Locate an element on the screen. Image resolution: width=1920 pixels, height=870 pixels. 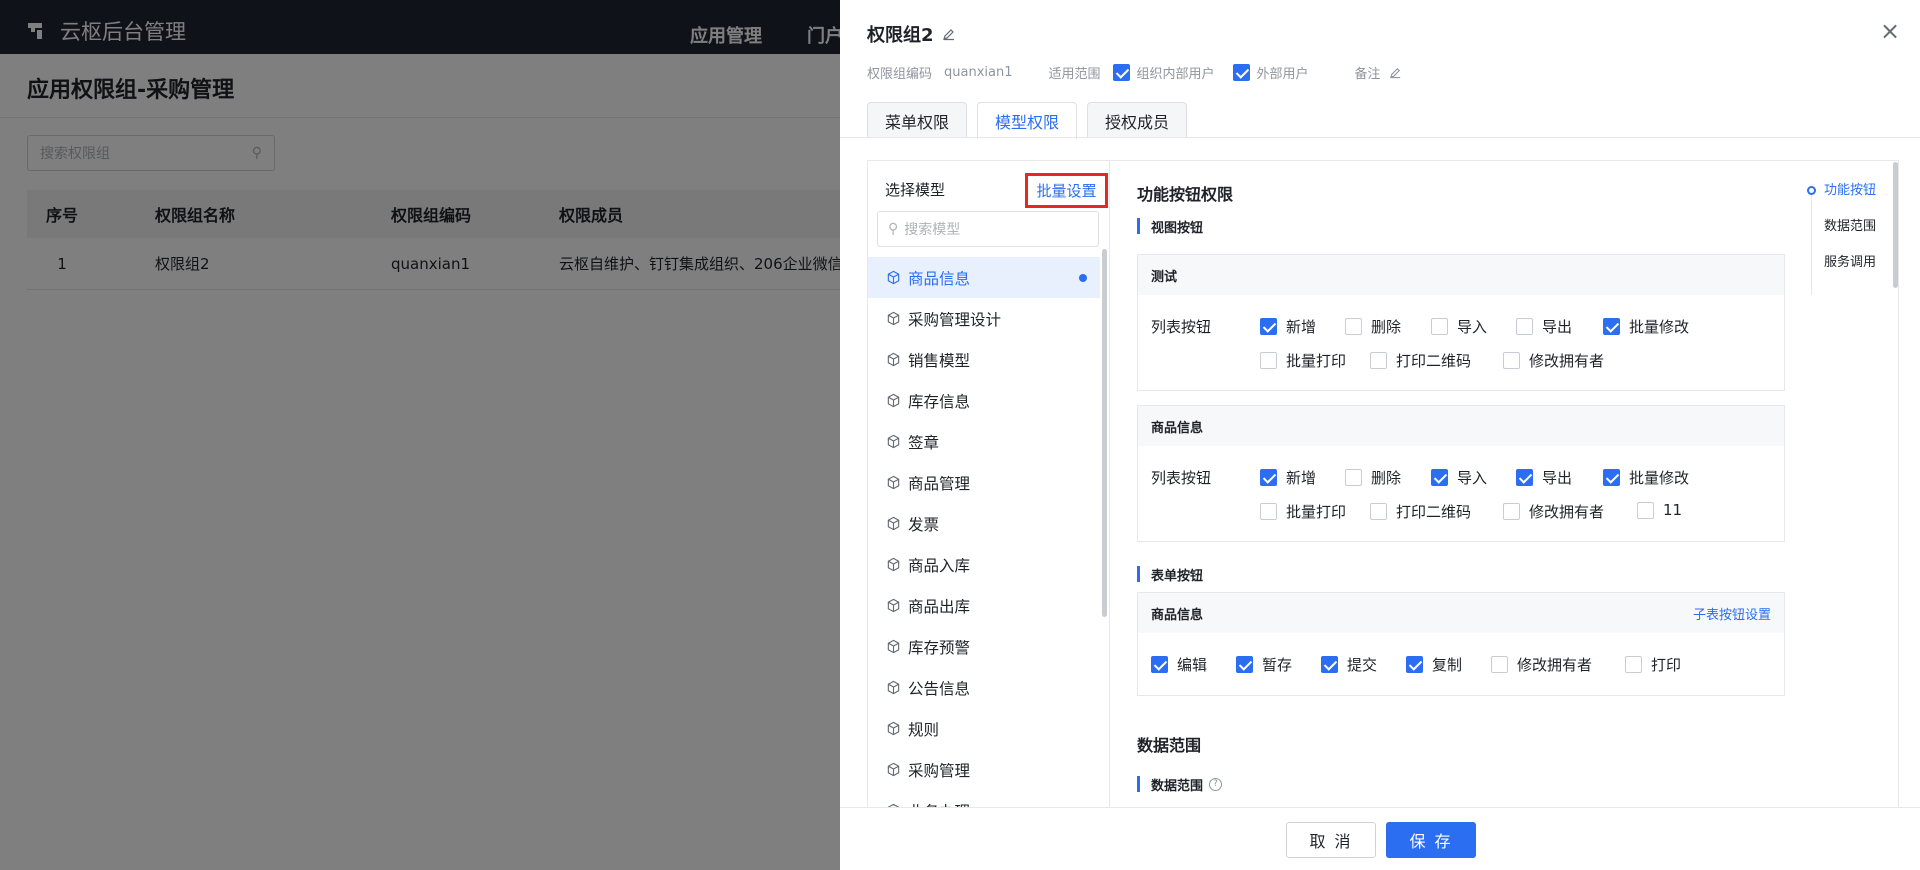
help-icon: ? is located at coordinates (1216, 784).